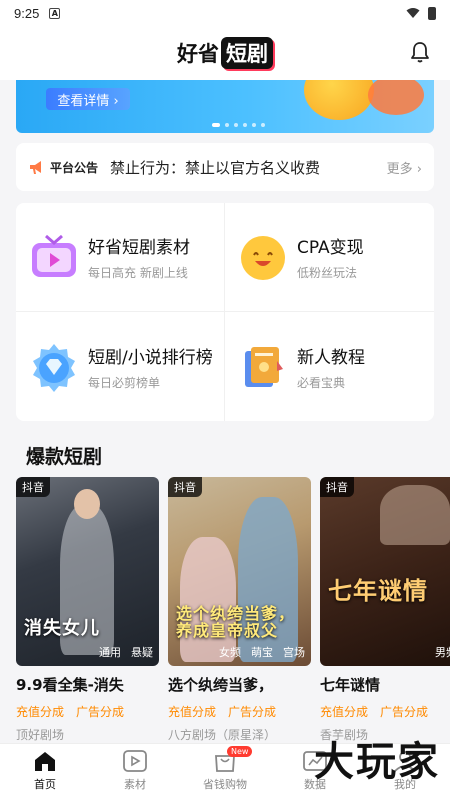 The width and height of the screenshot is (450, 797). Describe the element at coordinates (142, 652) in the screenshot. I see `genre-tag: 悬疑` at that location.